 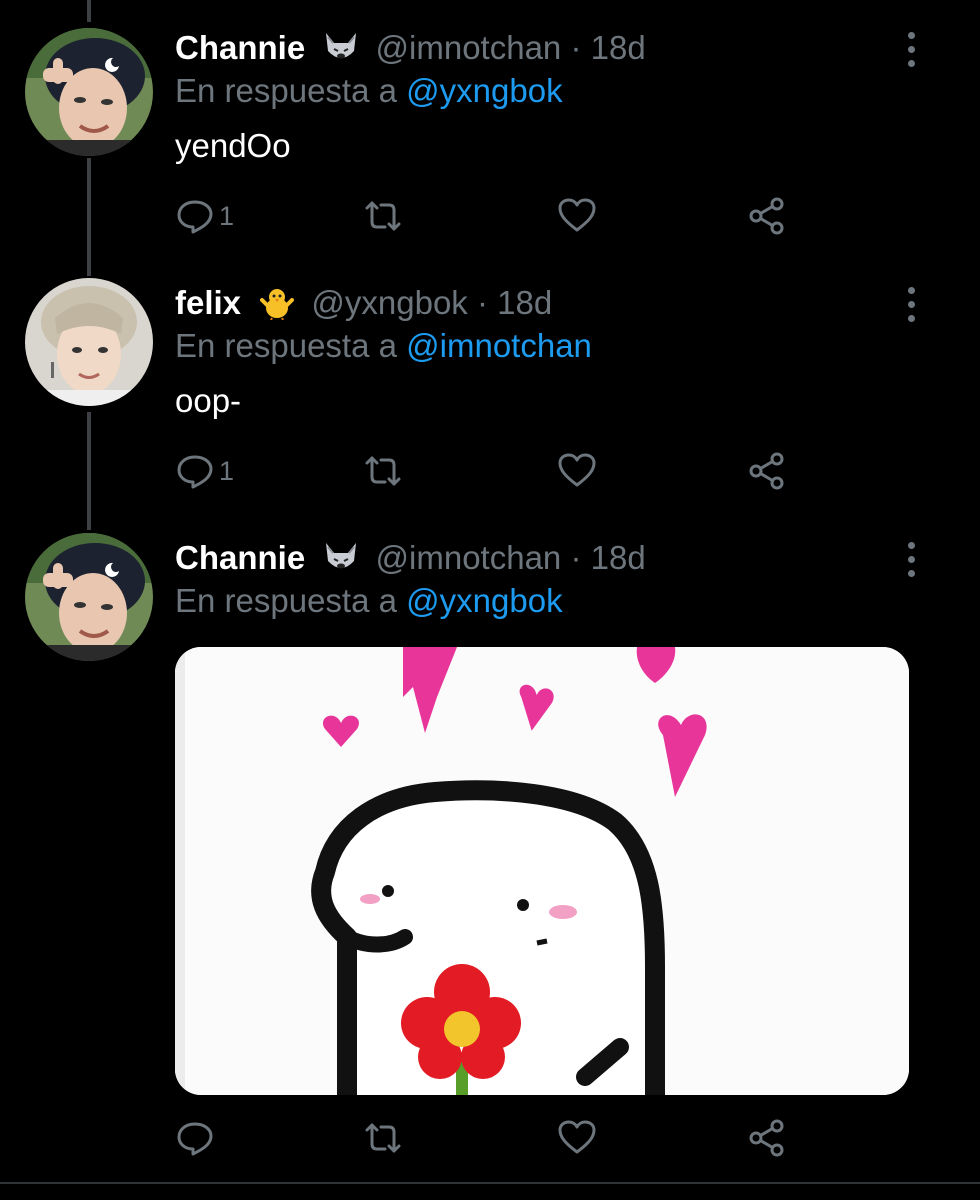 What do you see at coordinates (499, 345) in the screenshot?
I see `reply-mention-link: @imnotchan` at bounding box center [499, 345].